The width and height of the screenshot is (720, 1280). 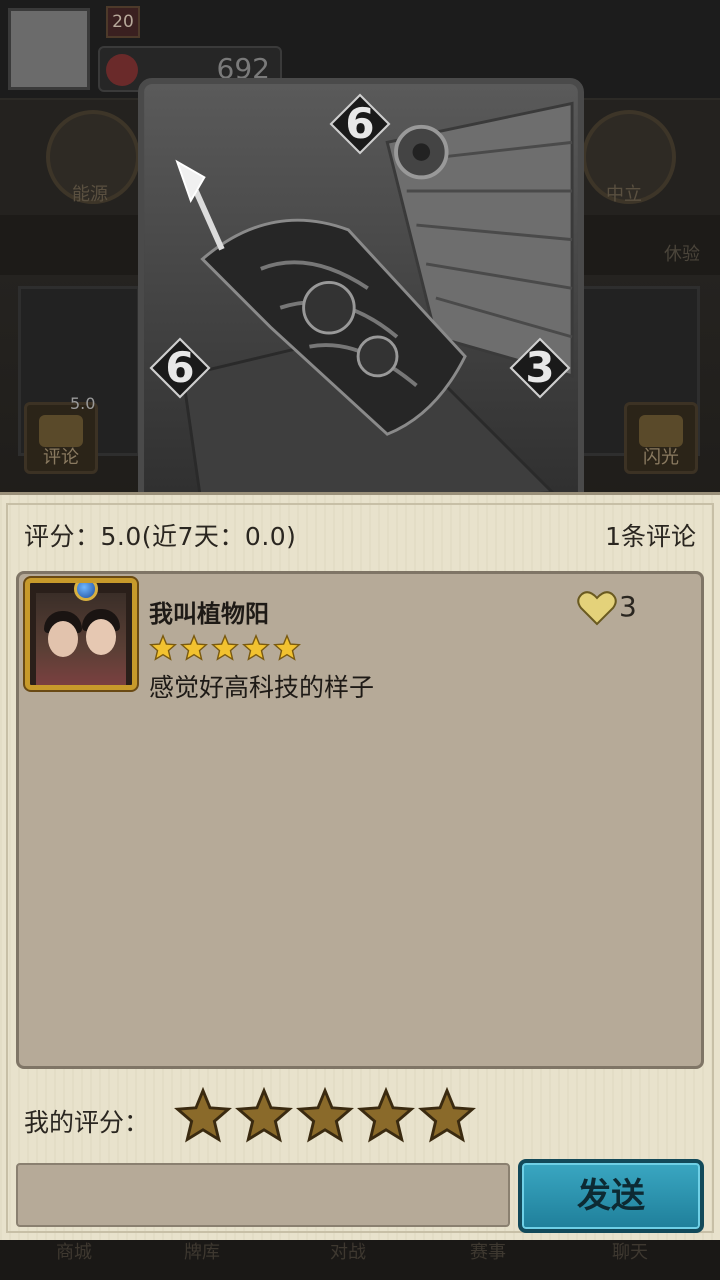 I want to click on coin-icon, so click(x=122, y=70).